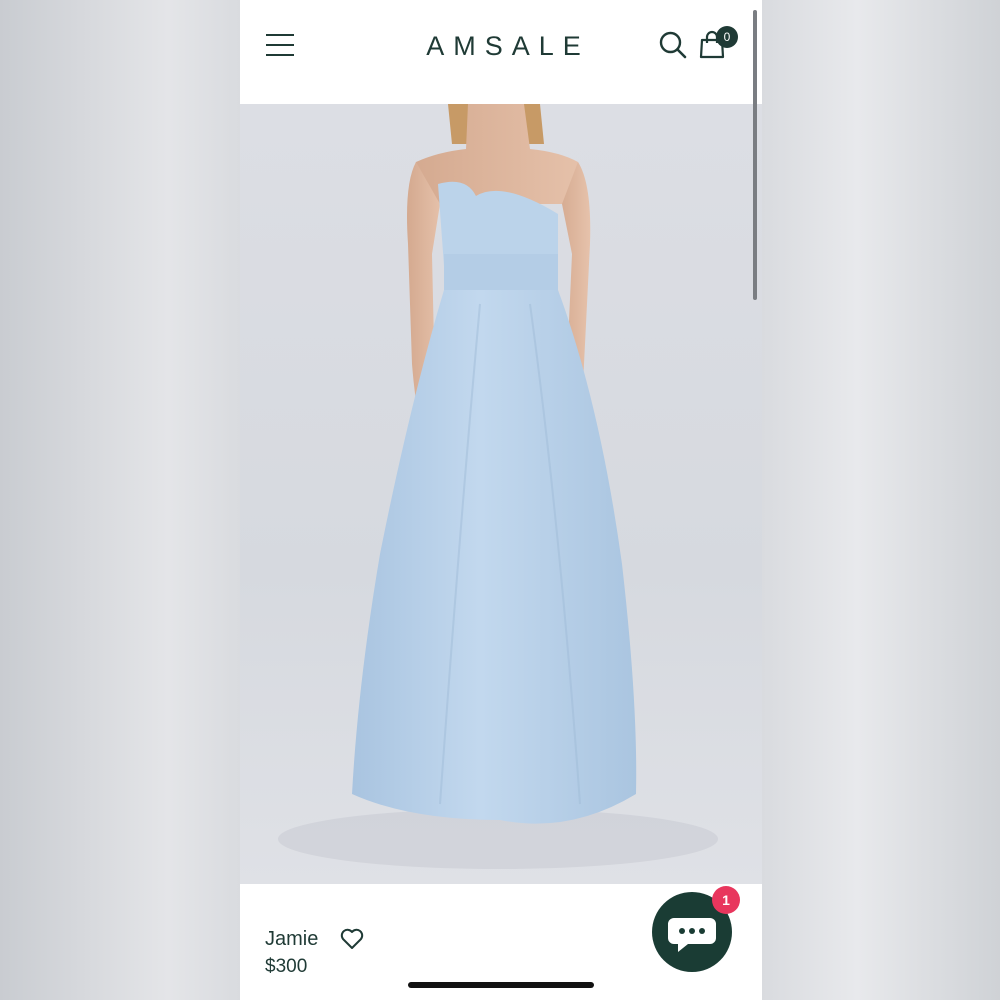 The width and height of the screenshot is (1000, 1000). Describe the element at coordinates (673, 45) in the screenshot. I see `search-icon` at that location.